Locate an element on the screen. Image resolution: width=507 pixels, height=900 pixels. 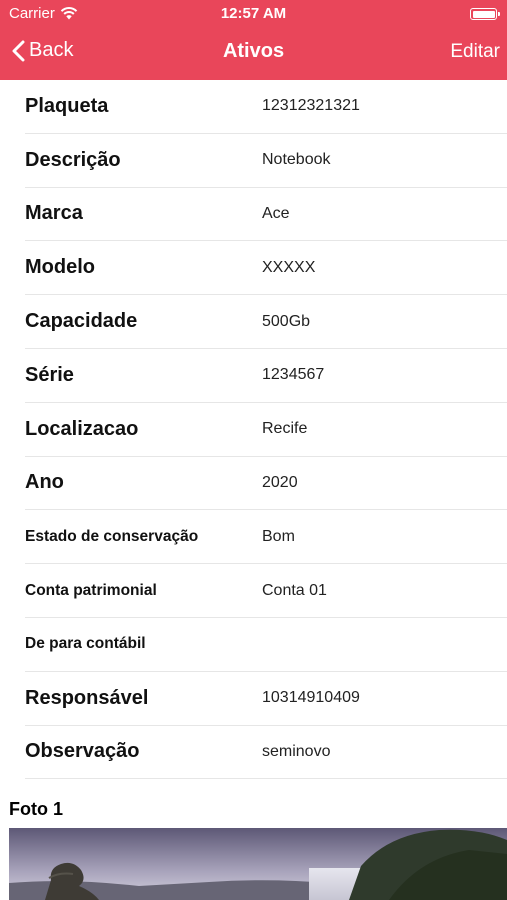
nav-bar: Back Ativos Editar is located at coordinates (253, 54).